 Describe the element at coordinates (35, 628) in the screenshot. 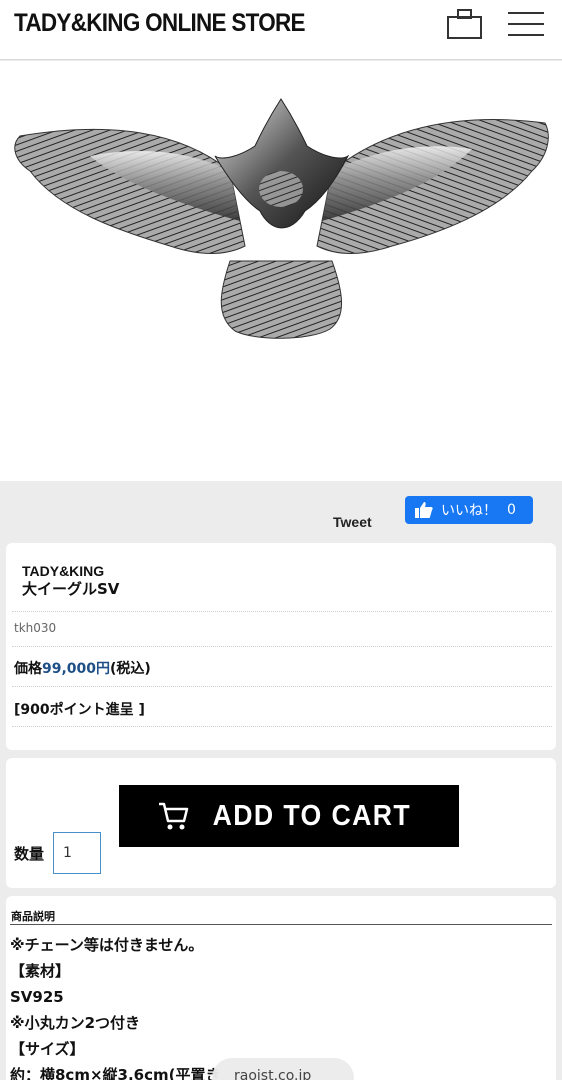

I see `product-sku: tkh030` at that location.